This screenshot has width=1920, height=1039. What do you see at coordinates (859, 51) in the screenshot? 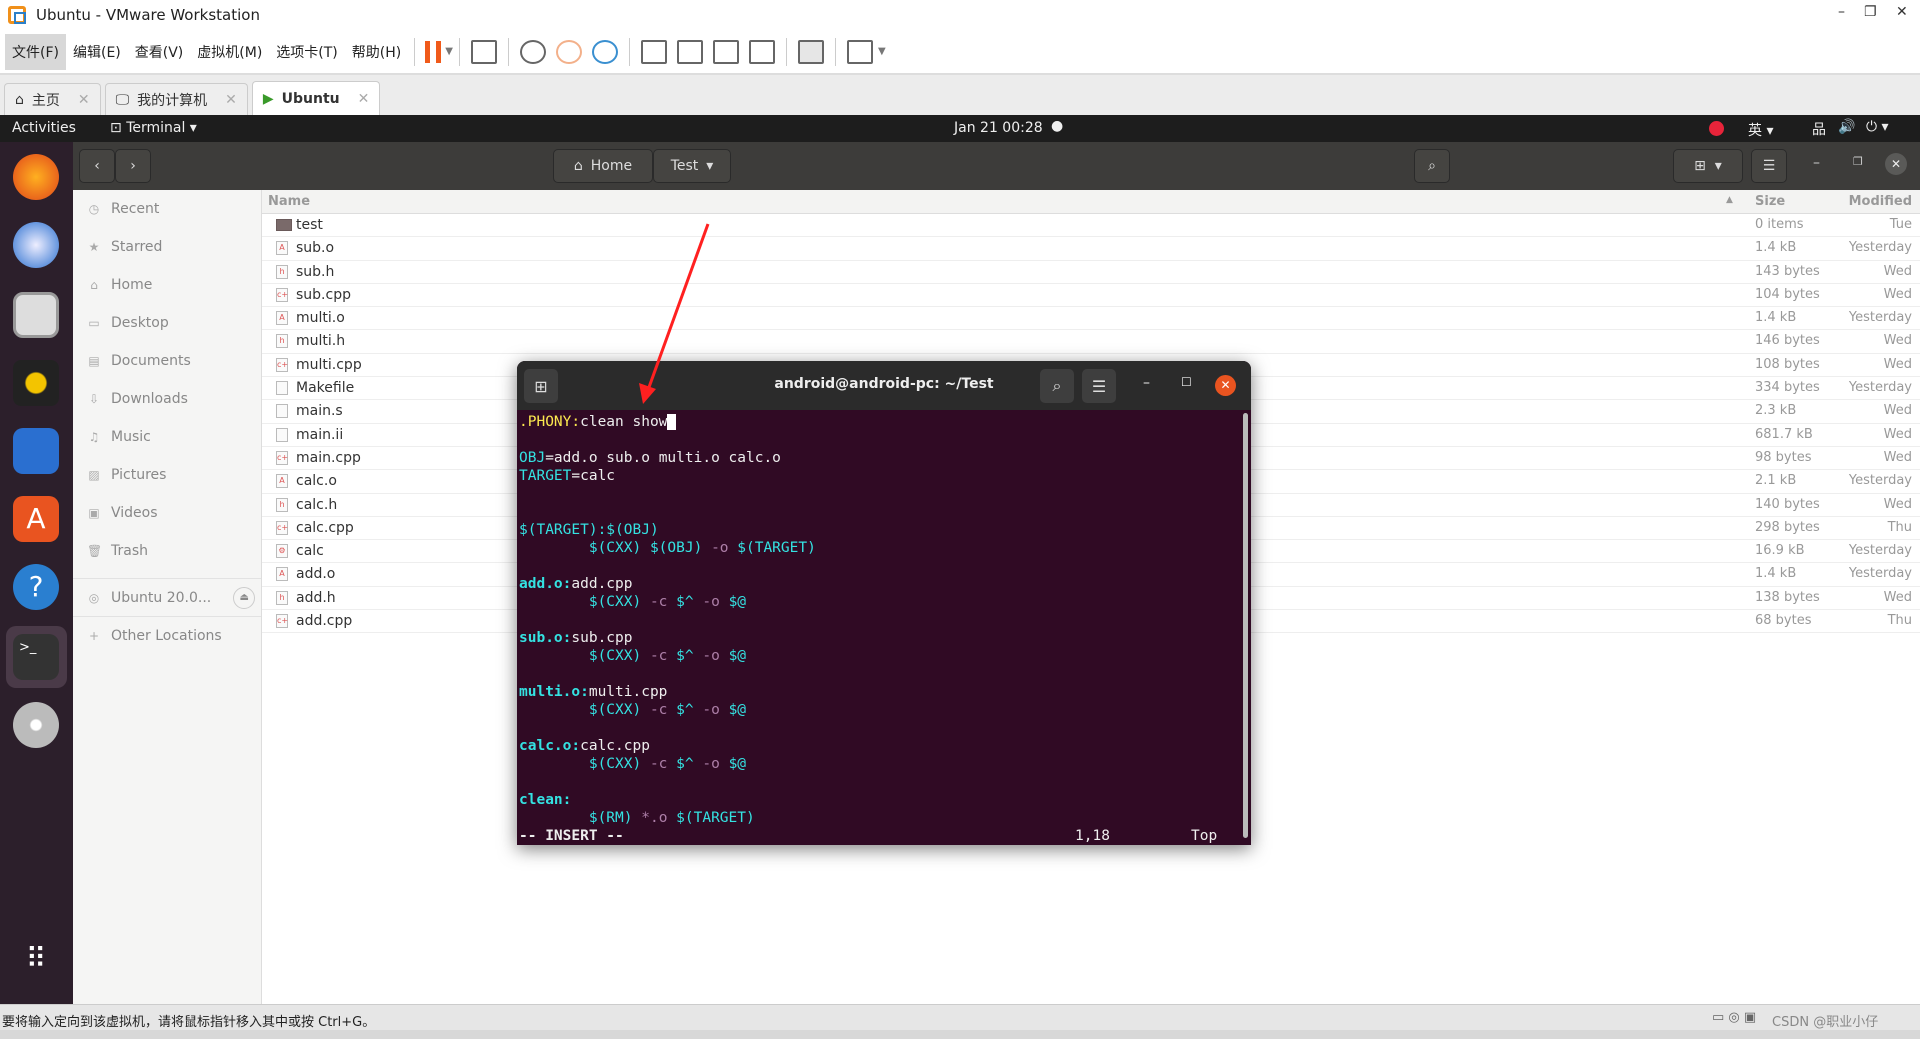
I see `stretch-icon` at bounding box center [859, 51].